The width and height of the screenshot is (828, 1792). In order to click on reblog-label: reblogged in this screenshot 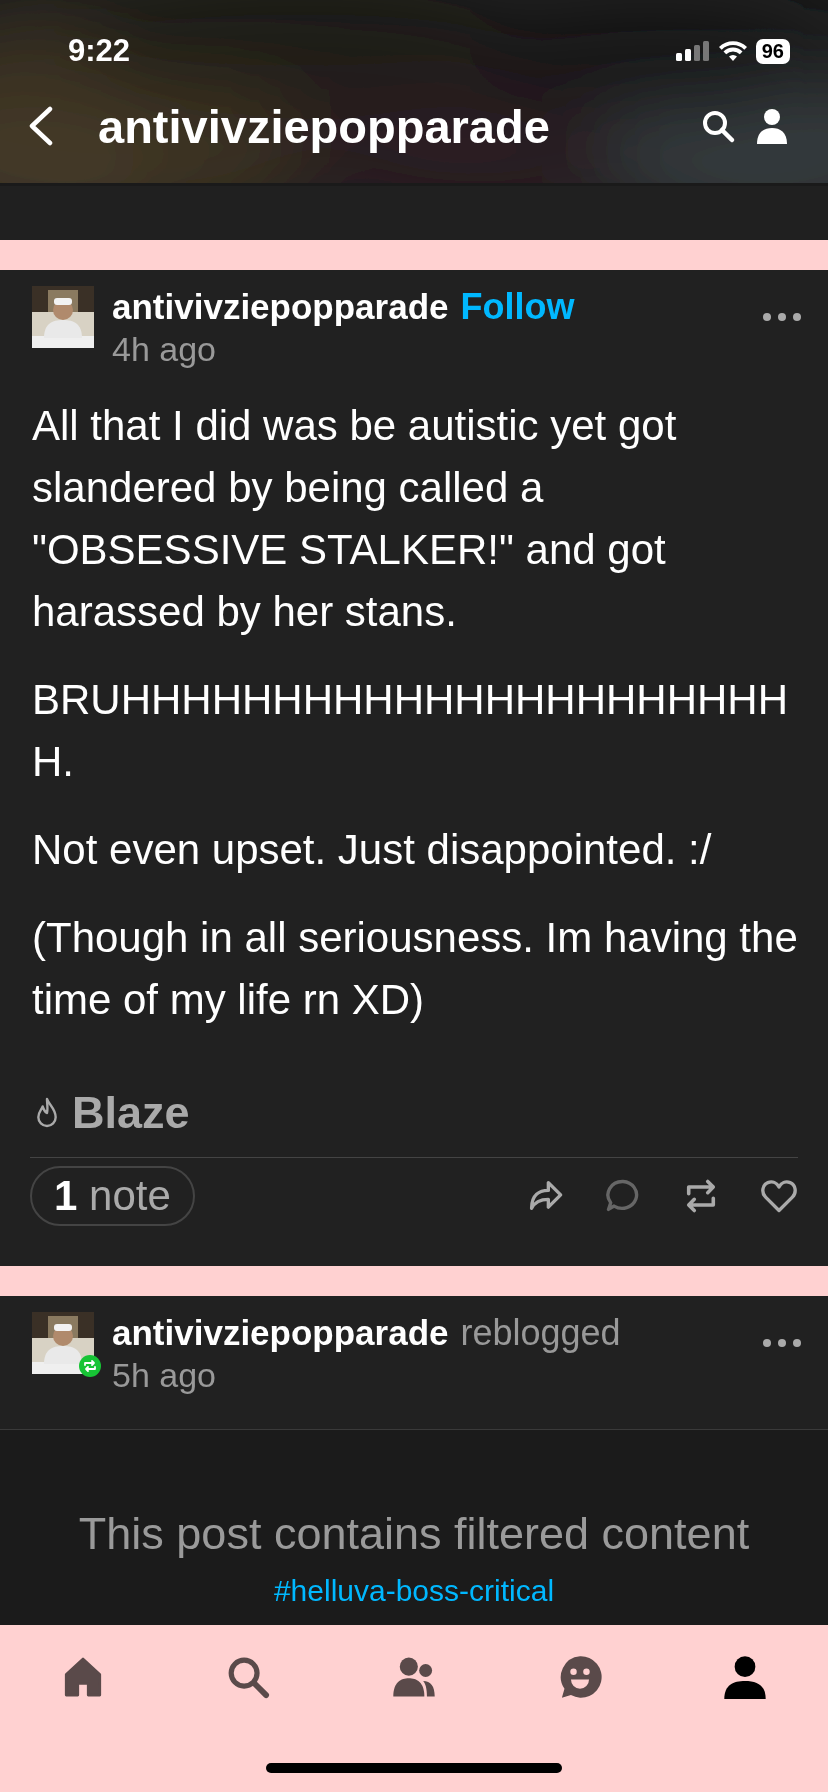, I will do `click(540, 1333)`.